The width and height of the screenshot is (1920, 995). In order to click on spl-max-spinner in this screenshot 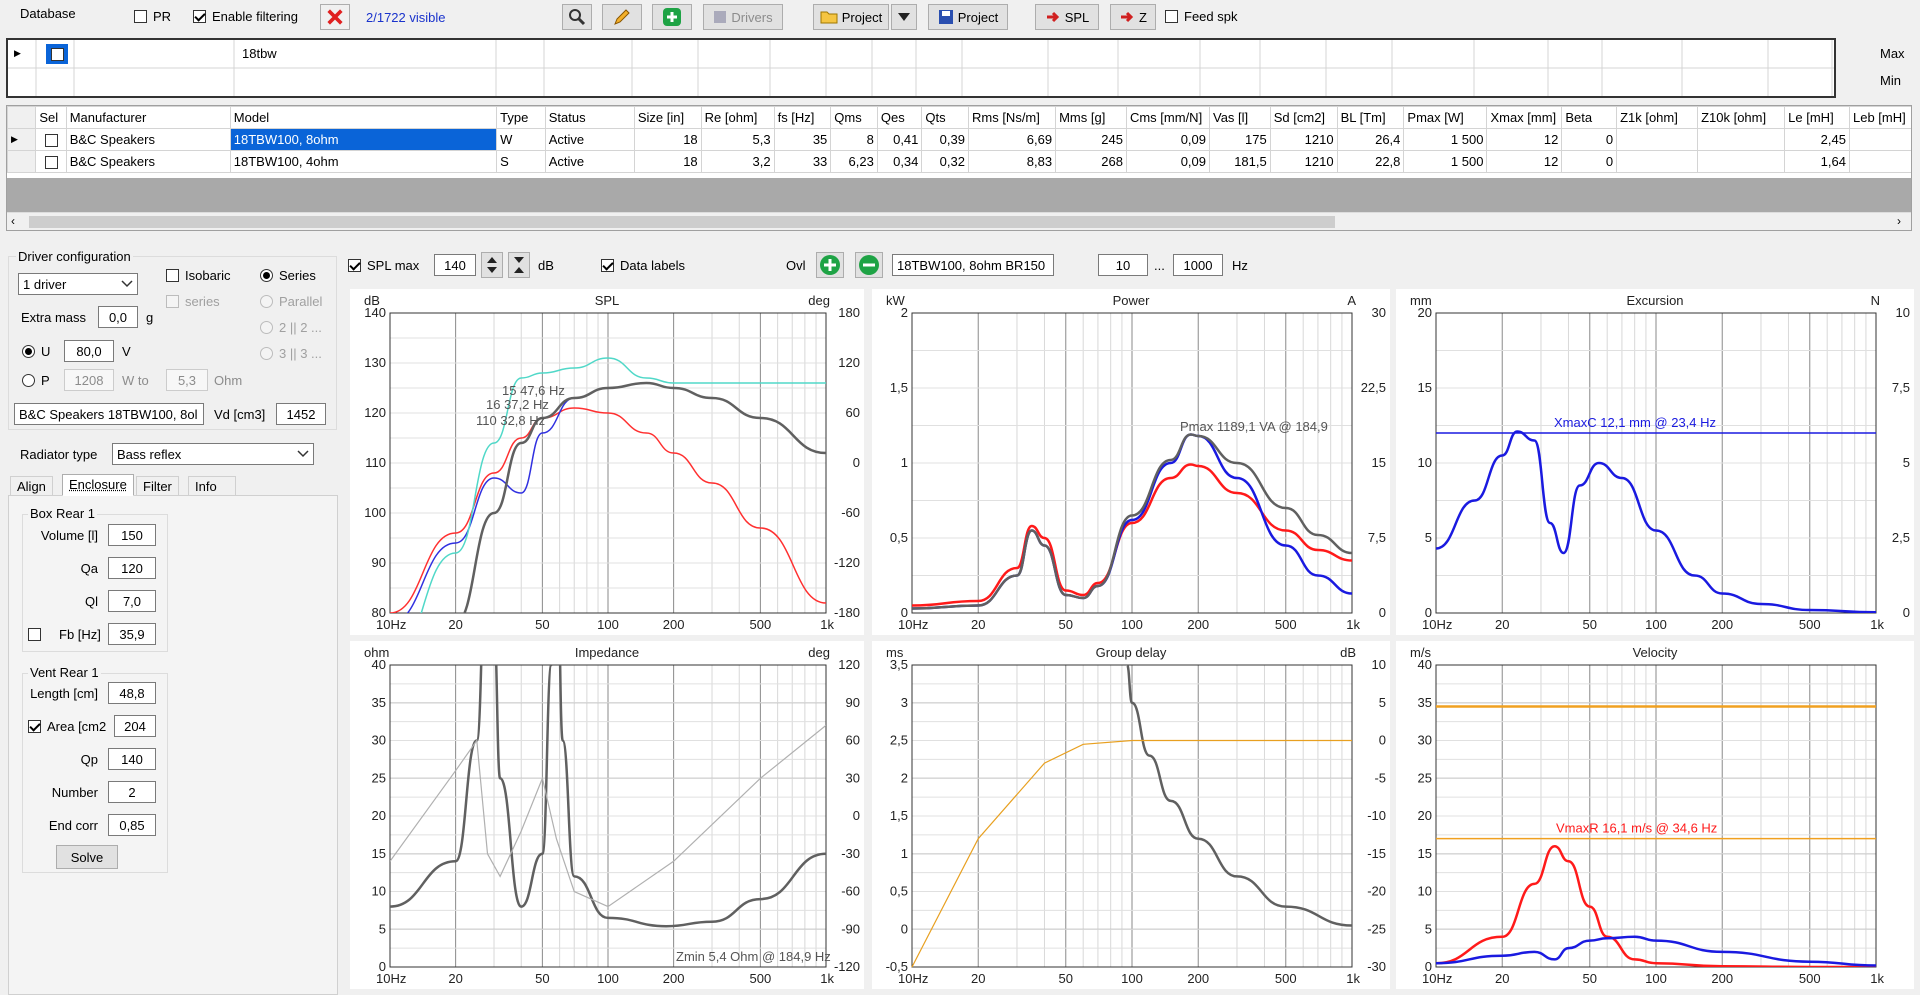, I will do `click(492, 265)`.